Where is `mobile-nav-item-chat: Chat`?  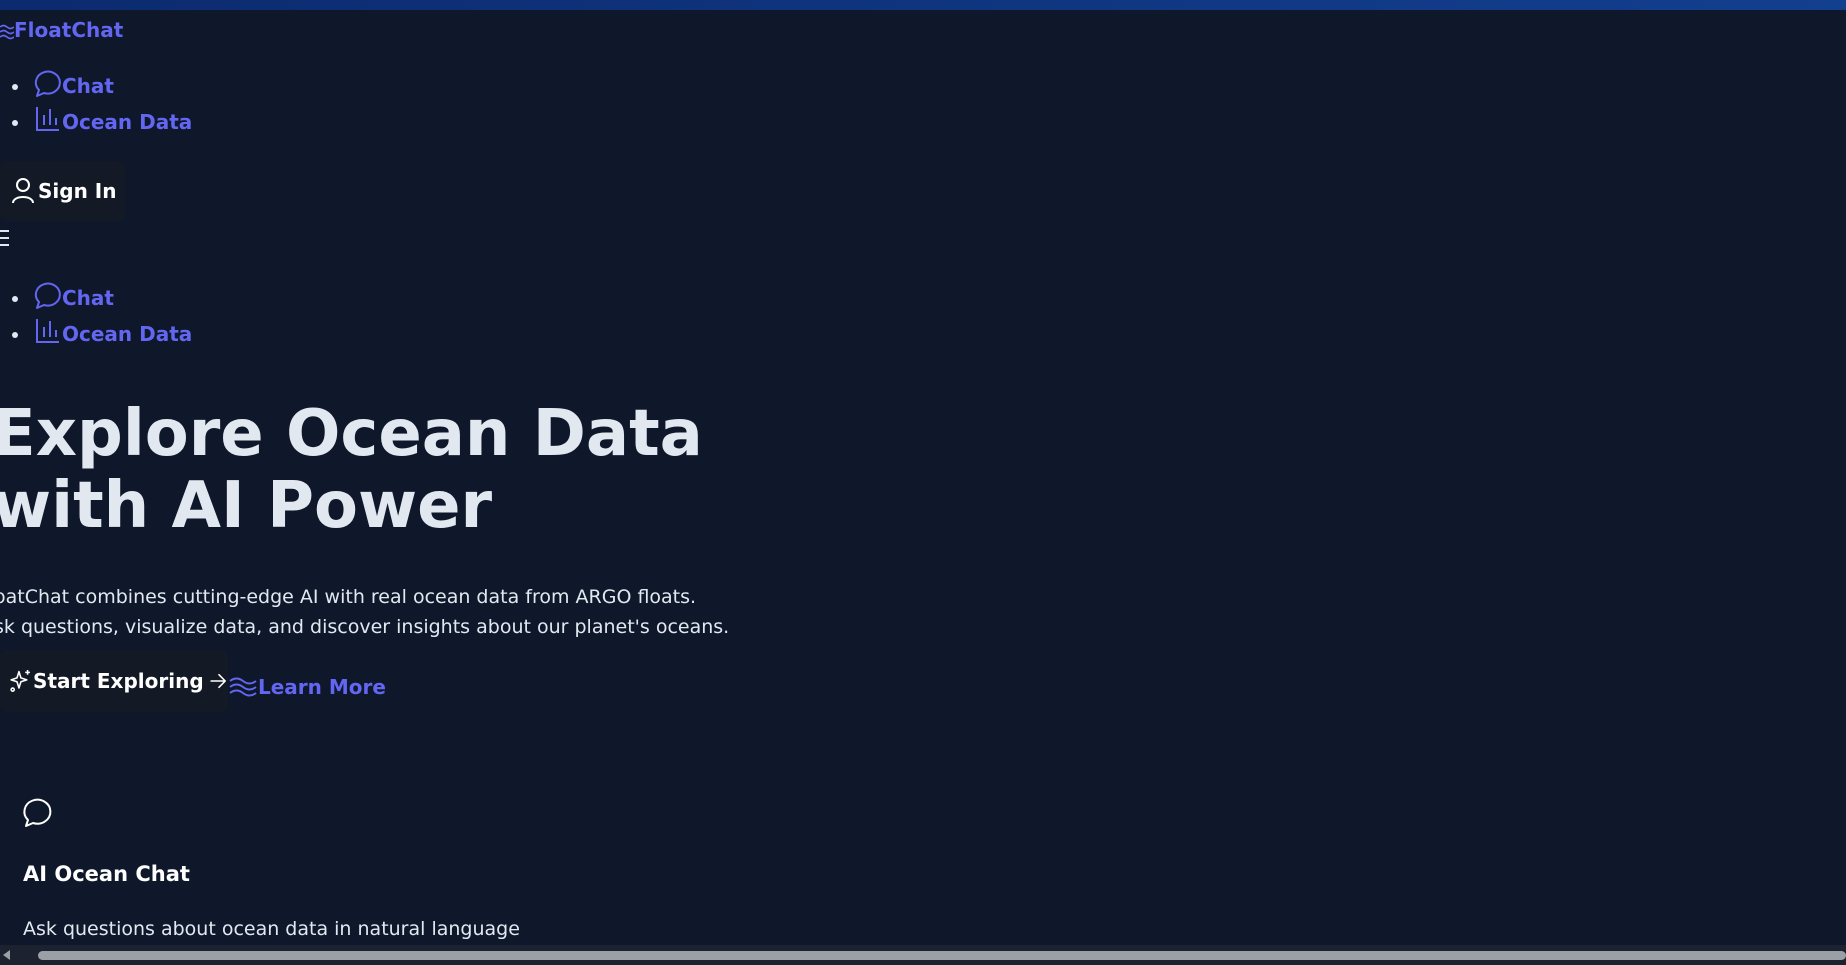
mobile-nav-item-chat: Chat is located at coordinates (110, 295).